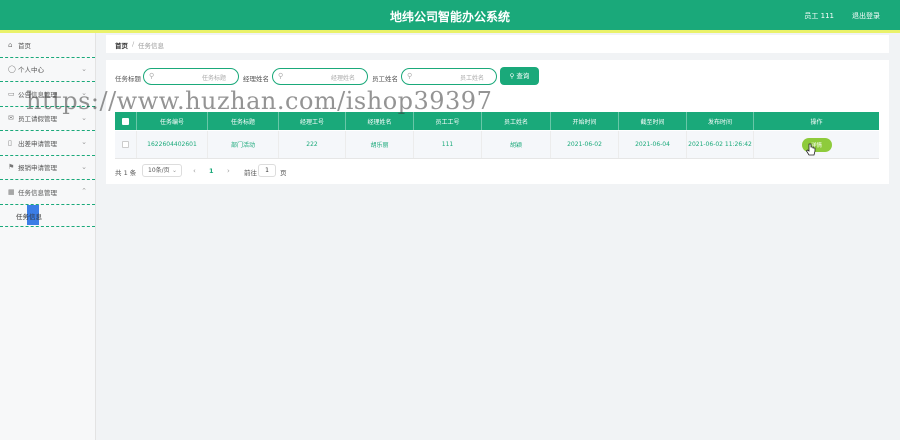 This screenshot has height=440, width=900. What do you see at coordinates (37, 143) in the screenshot?
I see `sidebar-item-label: 出差申请管理` at bounding box center [37, 143].